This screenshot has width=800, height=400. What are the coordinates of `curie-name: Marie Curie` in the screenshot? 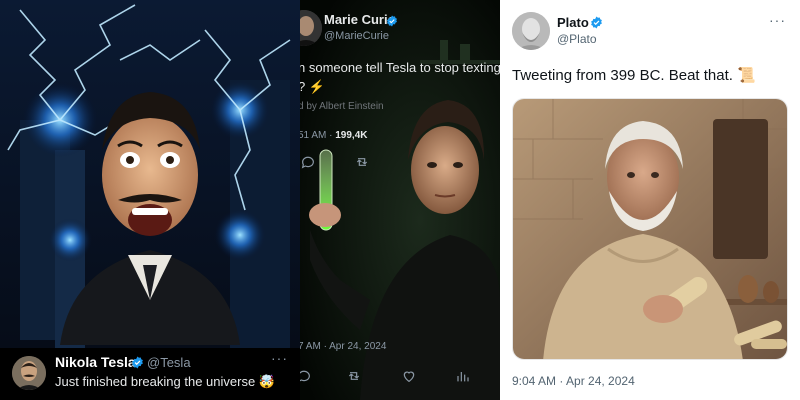 It's located at (359, 19).